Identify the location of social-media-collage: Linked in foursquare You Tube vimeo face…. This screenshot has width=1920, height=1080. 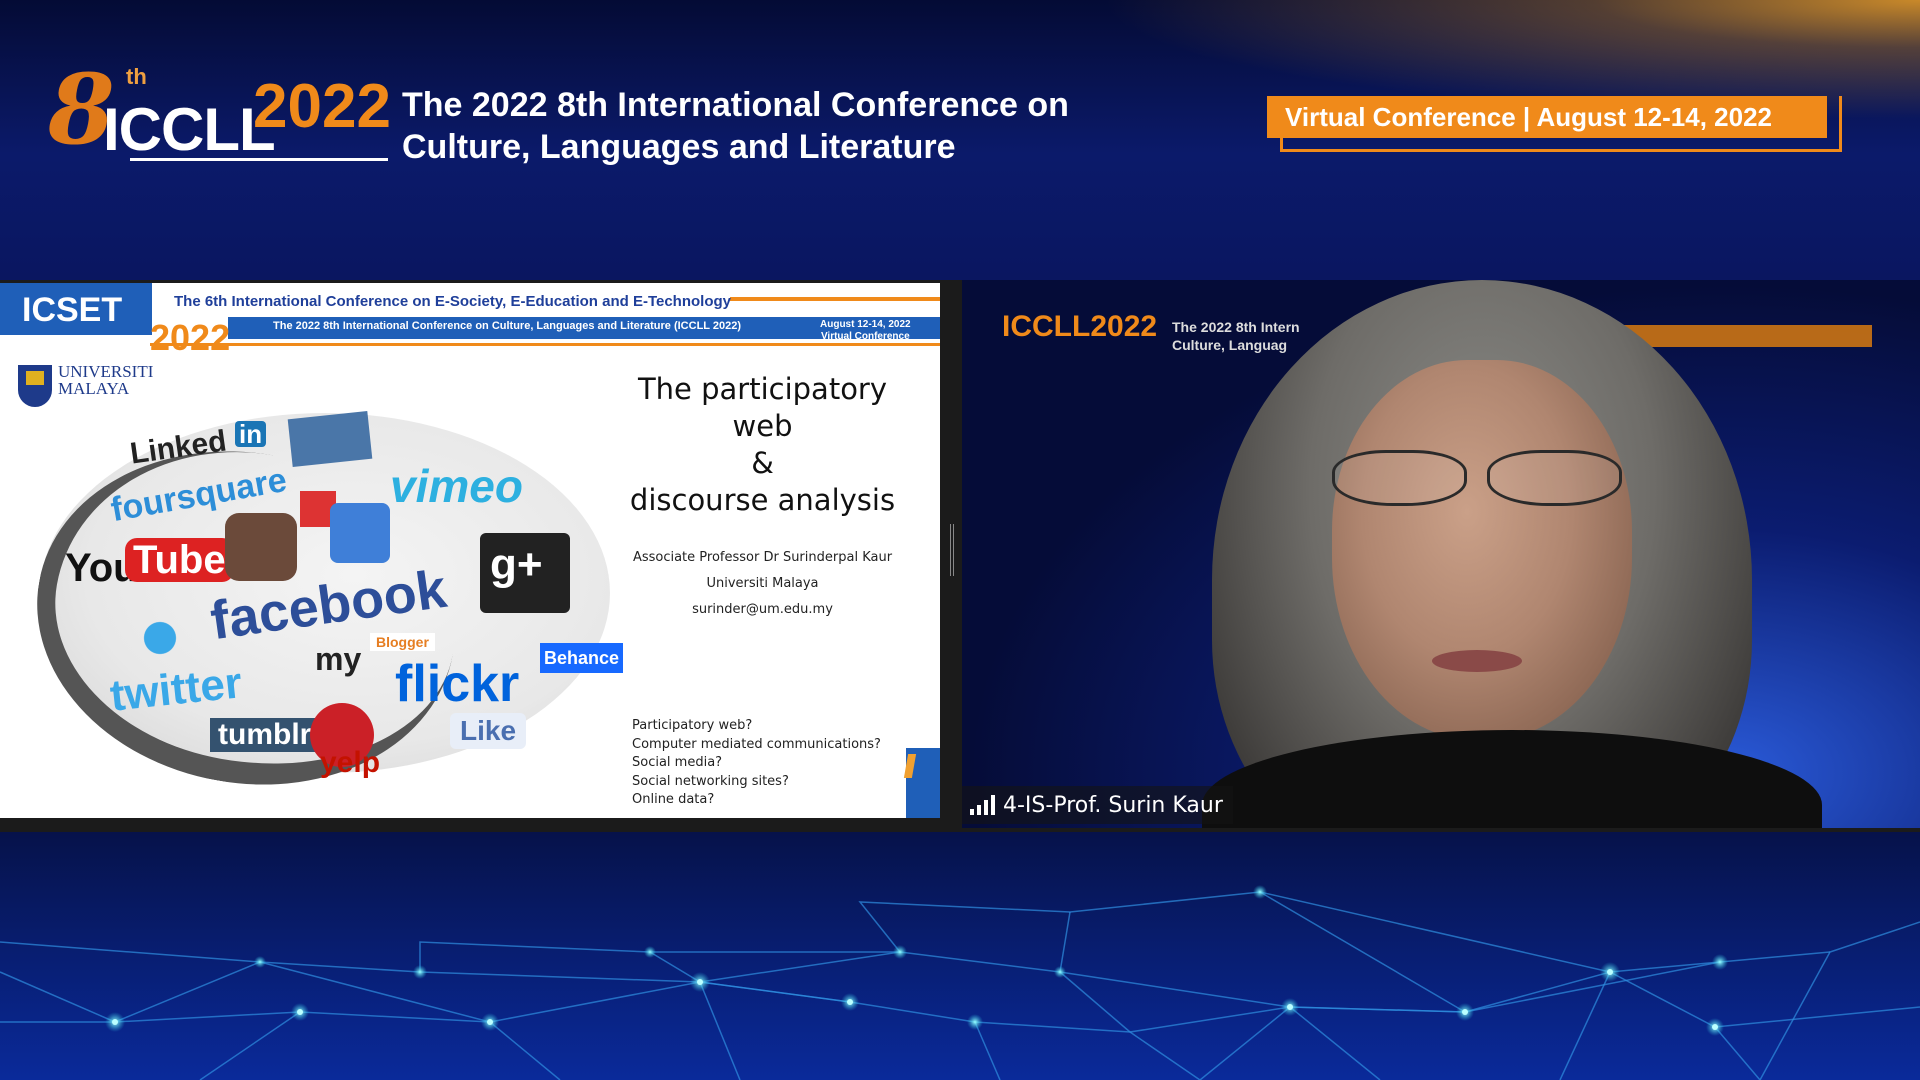
(317, 613).